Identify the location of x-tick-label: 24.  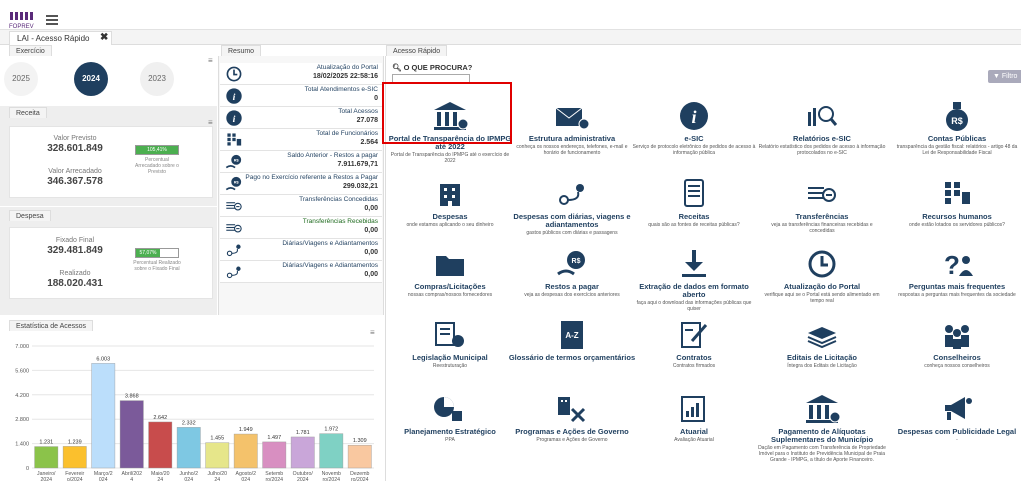
(160, 479).